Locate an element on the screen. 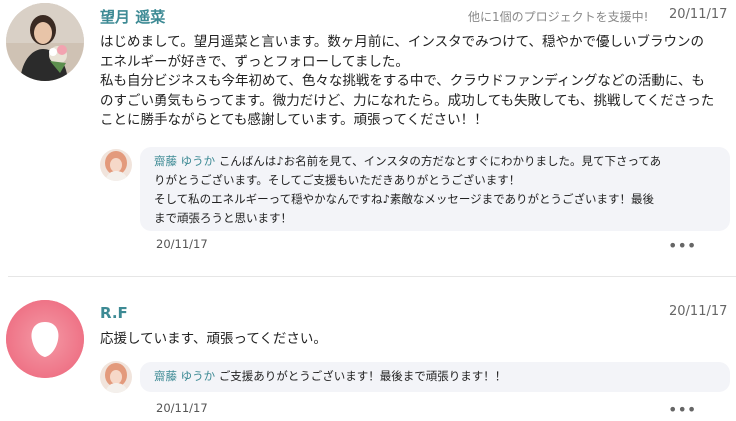 The height and width of the screenshot is (421, 736). comment-body-line: 応援しています、頑張ってください。 is located at coordinates (213, 339).